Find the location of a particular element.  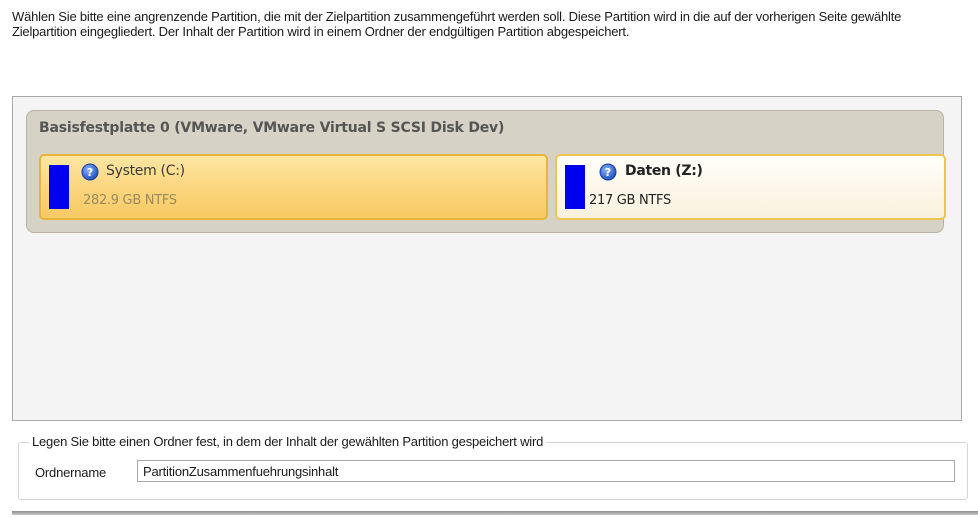

folder-name-label: Ordnername is located at coordinates (70, 472).